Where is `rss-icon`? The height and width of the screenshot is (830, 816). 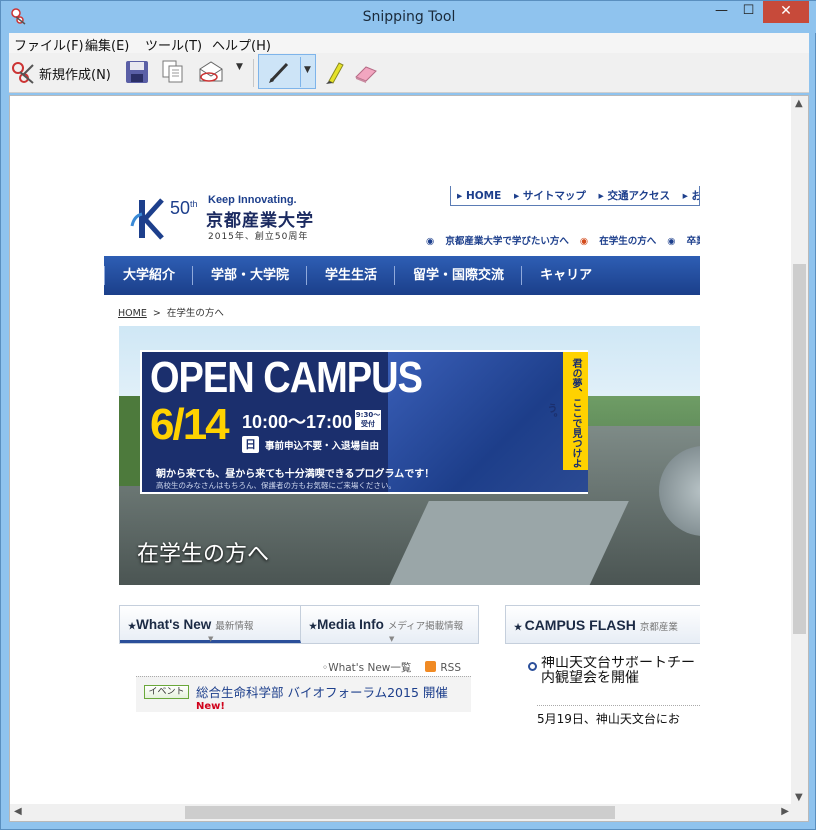
rss-icon is located at coordinates (431, 666).